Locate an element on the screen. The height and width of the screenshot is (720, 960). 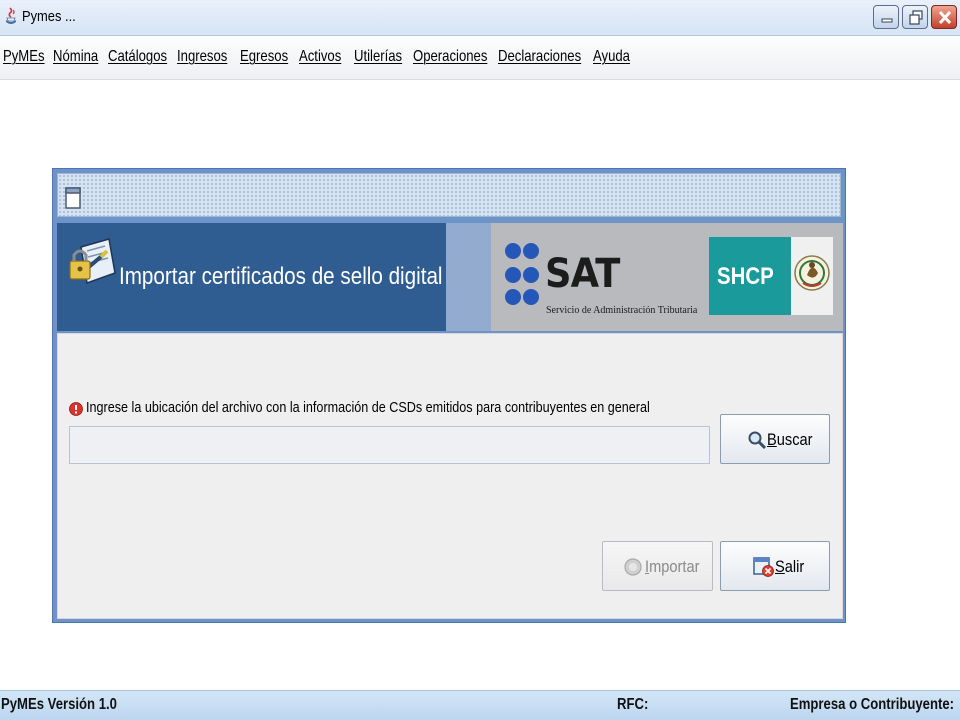
importar-label: mportar is located at coordinates (674, 566).